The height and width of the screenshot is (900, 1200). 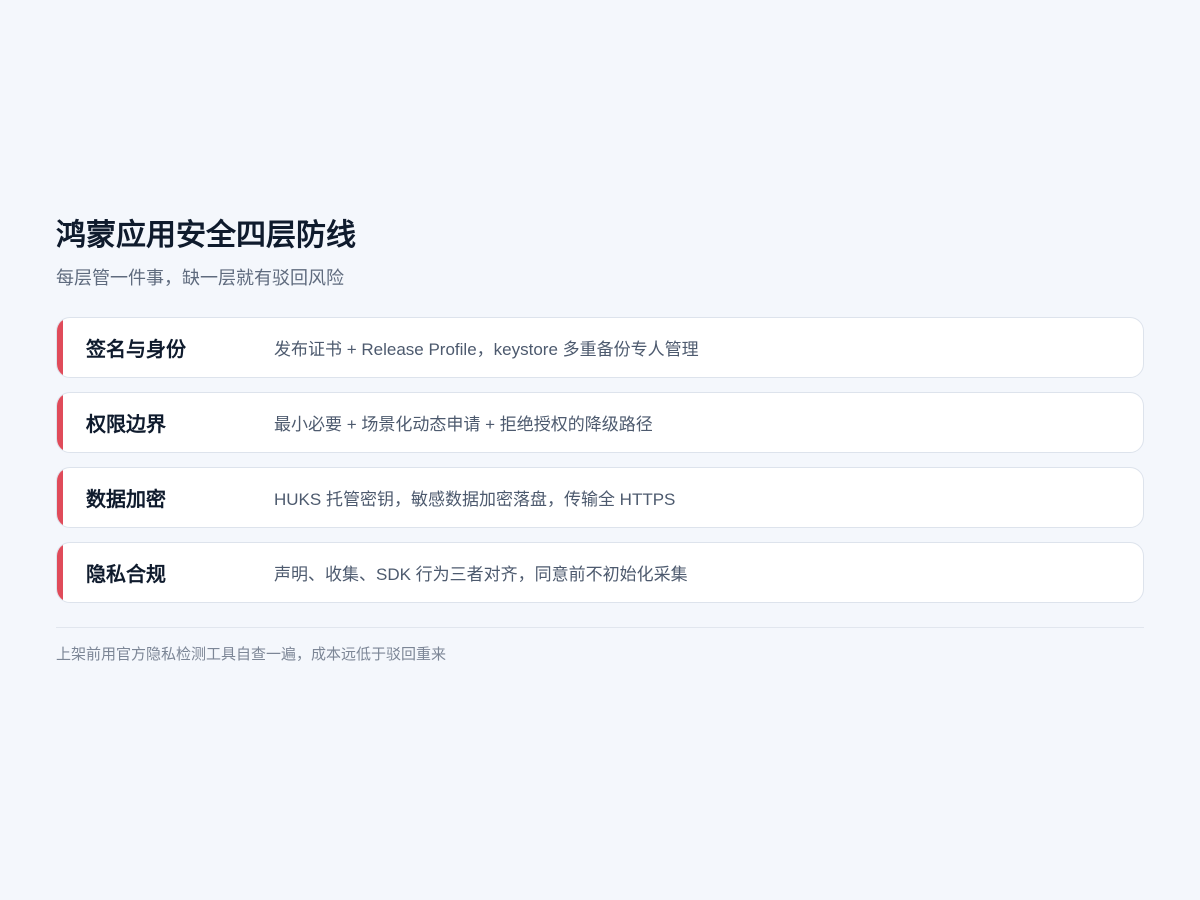 What do you see at coordinates (126, 500) in the screenshot?
I see `card-label: 数据加密` at bounding box center [126, 500].